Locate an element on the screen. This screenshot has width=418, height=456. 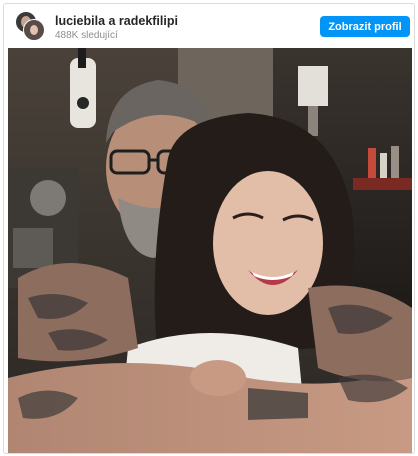
avatar is located at coordinates (34, 30).